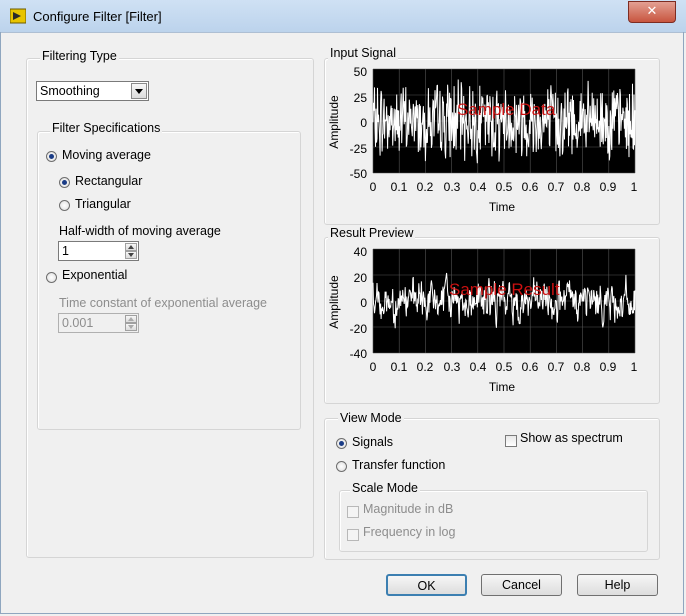  What do you see at coordinates (504, 289) in the screenshot?
I see `chart-watermark: Sample Result` at bounding box center [504, 289].